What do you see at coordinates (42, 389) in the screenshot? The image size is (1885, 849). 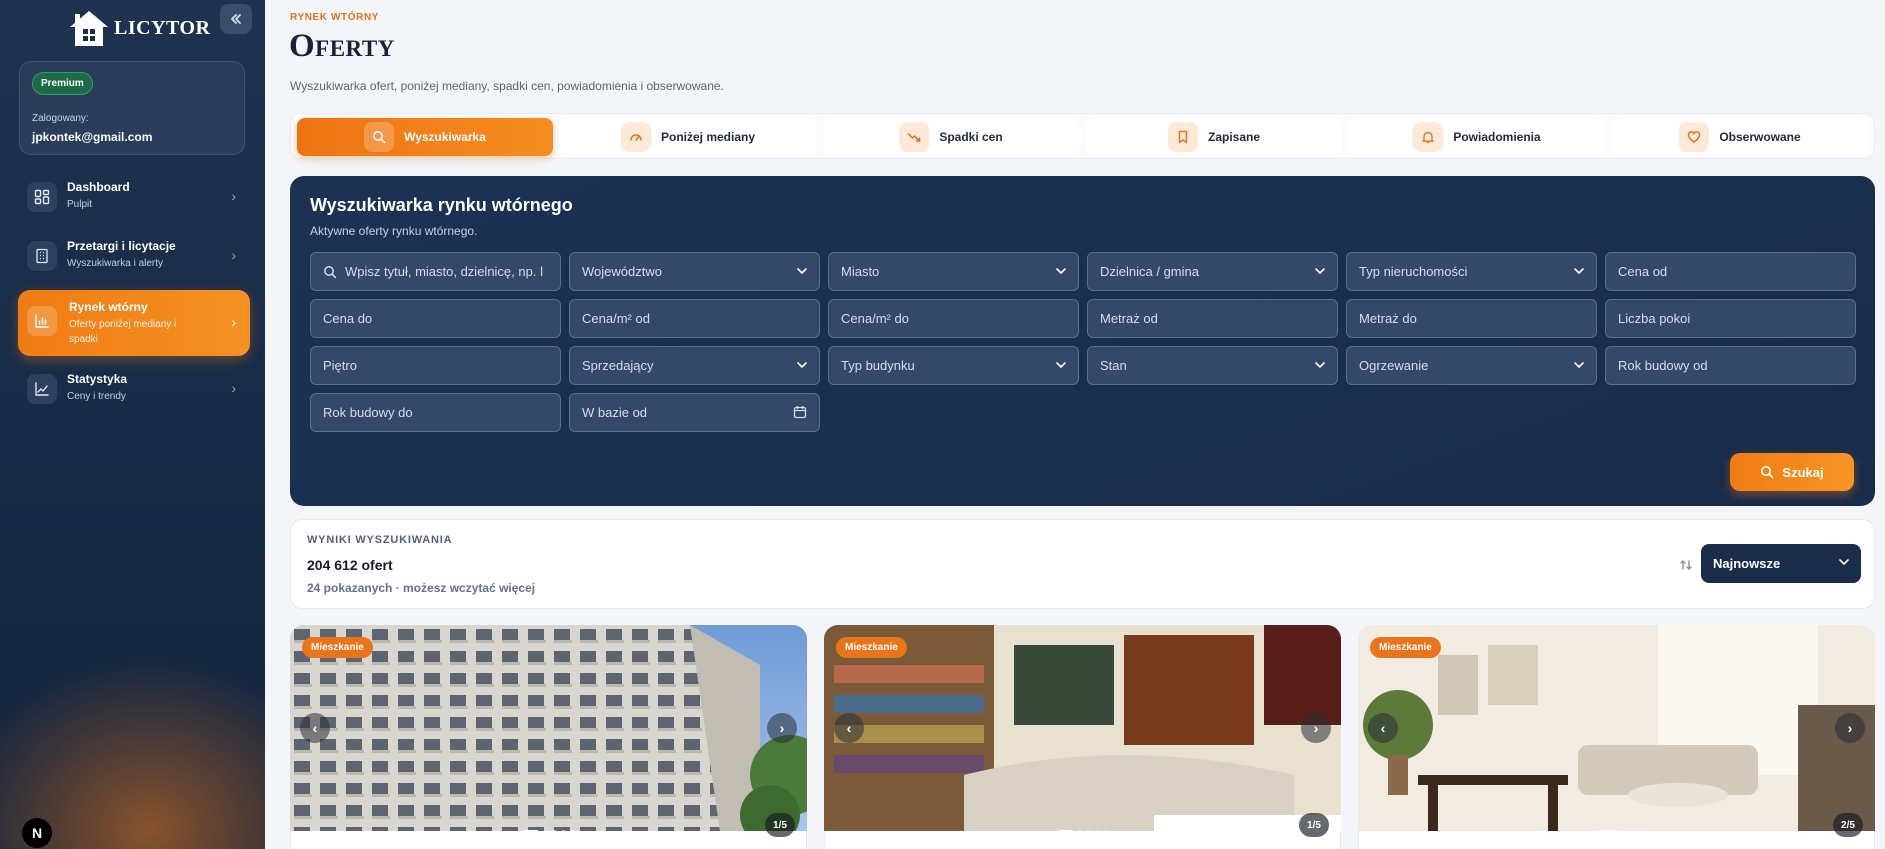 I see `trend-chart-icon` at bounding box center [42, 389].